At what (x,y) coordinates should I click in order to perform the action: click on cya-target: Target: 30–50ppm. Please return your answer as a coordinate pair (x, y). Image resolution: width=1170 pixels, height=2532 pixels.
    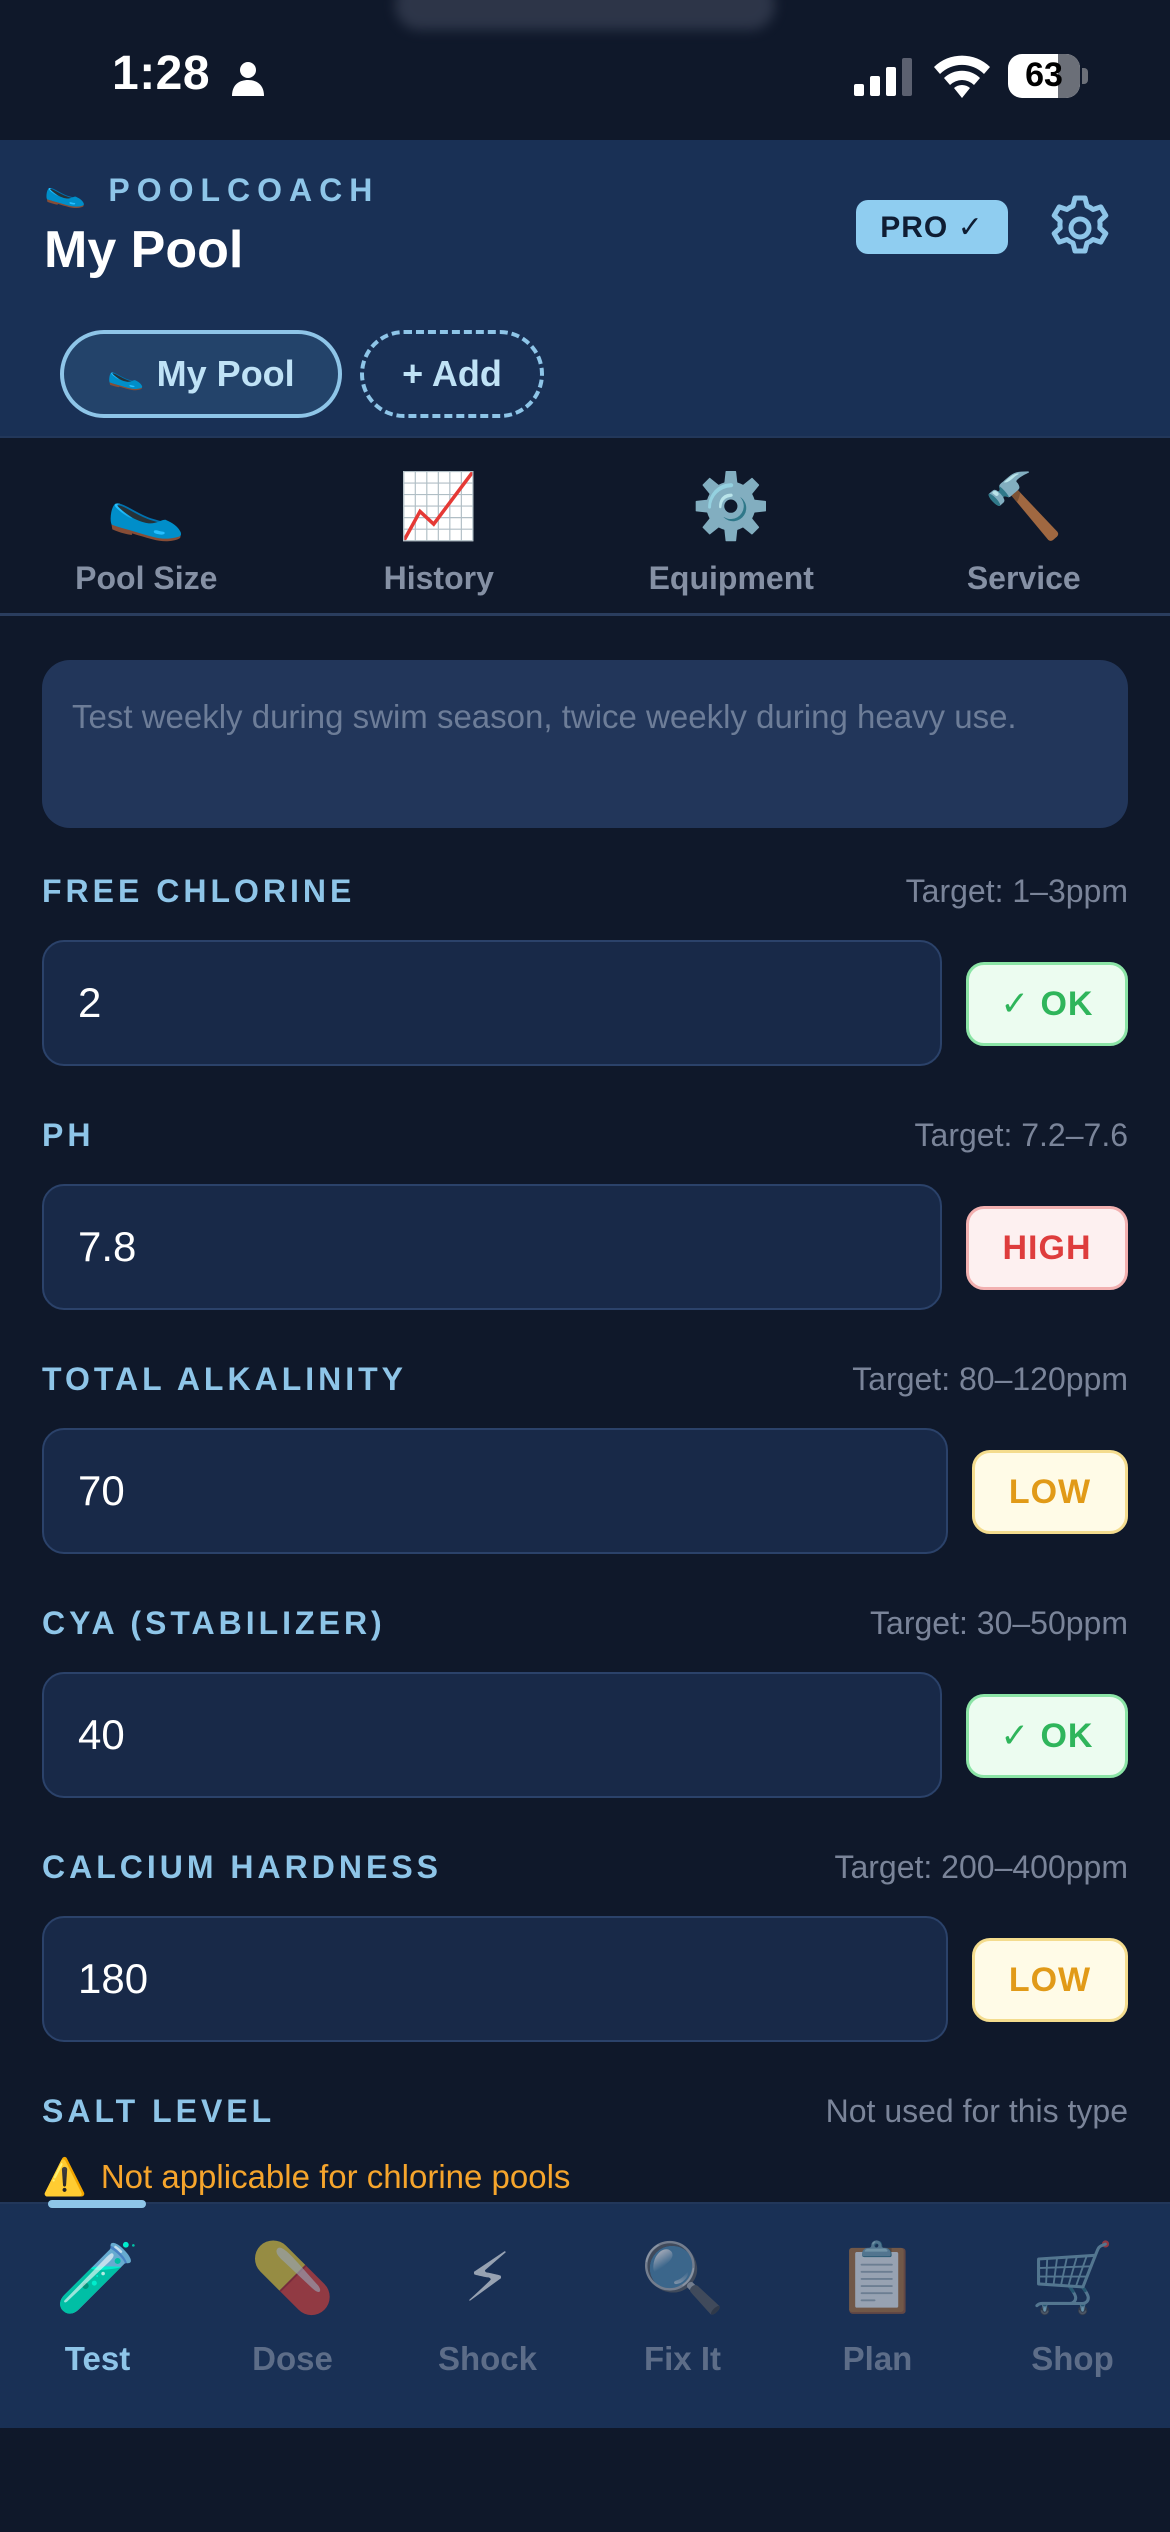
    Looking at the image, I should click on (999, 1623).